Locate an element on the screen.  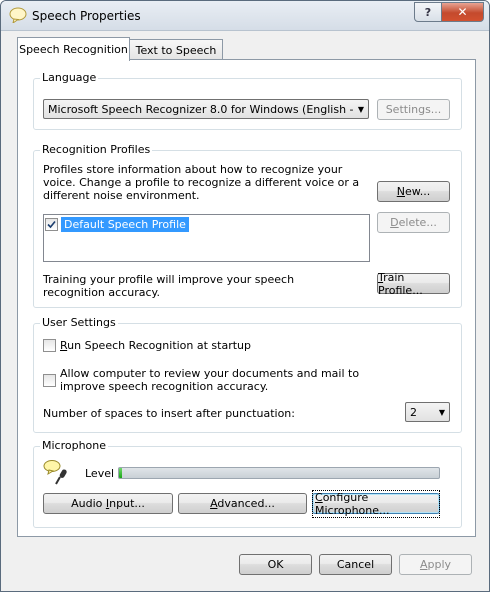
profile-label: Default Speech Profile is located at coordinates (125, 224).